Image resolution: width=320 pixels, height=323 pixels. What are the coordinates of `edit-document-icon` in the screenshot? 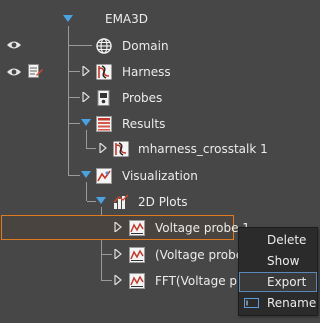 It's located at (35, 71).